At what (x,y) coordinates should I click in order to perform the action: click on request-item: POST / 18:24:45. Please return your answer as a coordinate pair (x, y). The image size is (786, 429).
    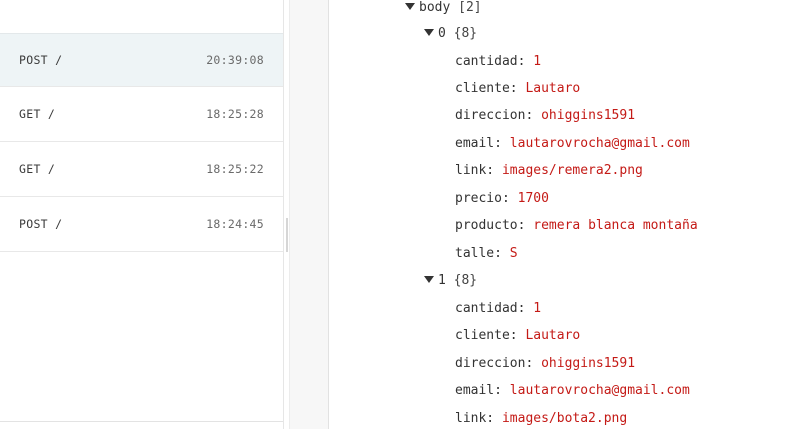
    Looking at the image, I should click on (141, 225).